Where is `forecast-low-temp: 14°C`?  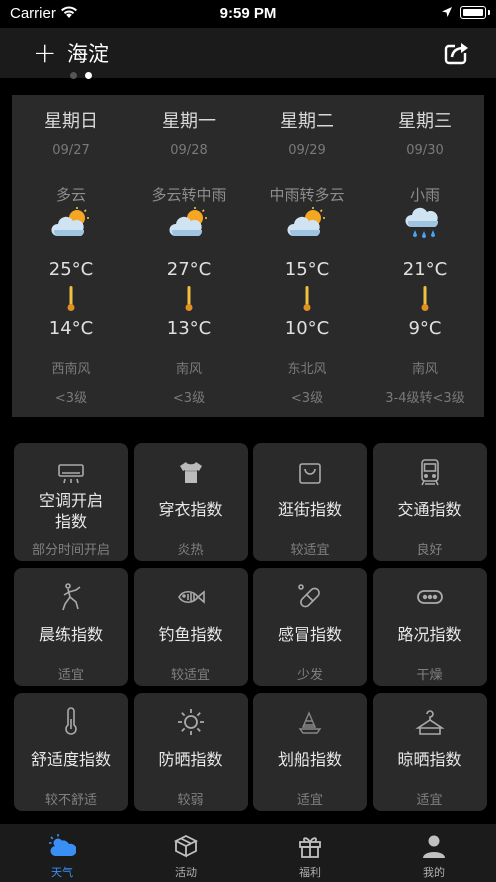
forecast-low-temp: 14°C is located at coordinates (71, 328).